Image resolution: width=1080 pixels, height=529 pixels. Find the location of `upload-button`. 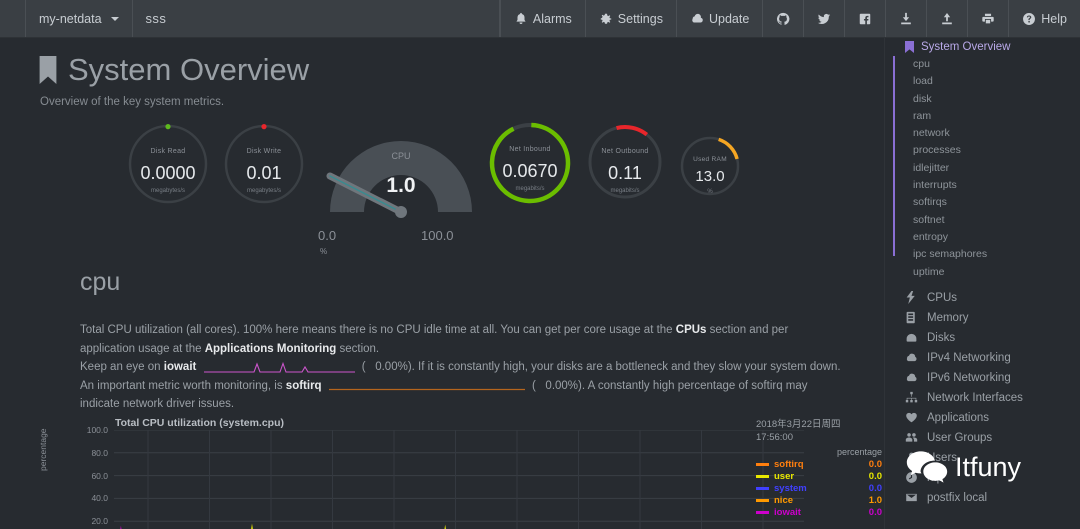

upload-button is located at coordinates (946, 18).